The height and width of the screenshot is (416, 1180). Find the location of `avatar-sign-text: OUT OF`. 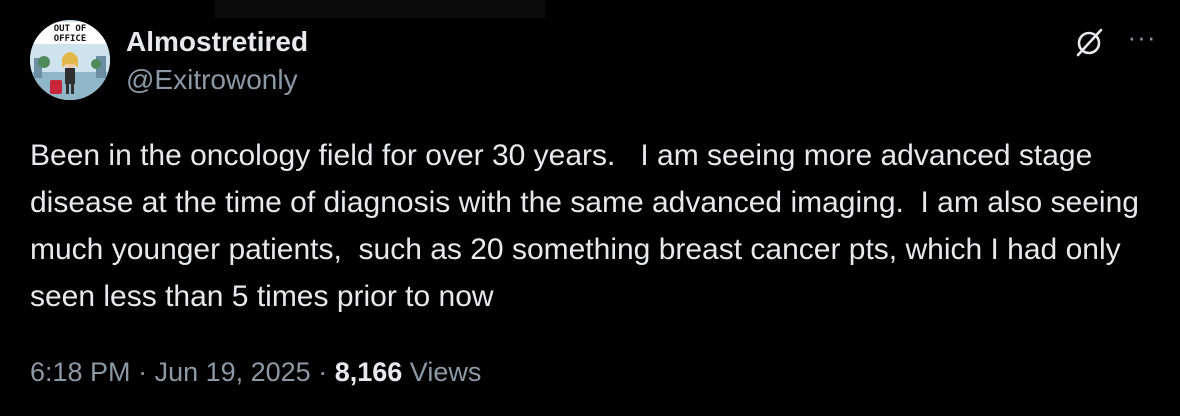

avatar-sign-text: OUT OF is located at coordinates (70, 29).